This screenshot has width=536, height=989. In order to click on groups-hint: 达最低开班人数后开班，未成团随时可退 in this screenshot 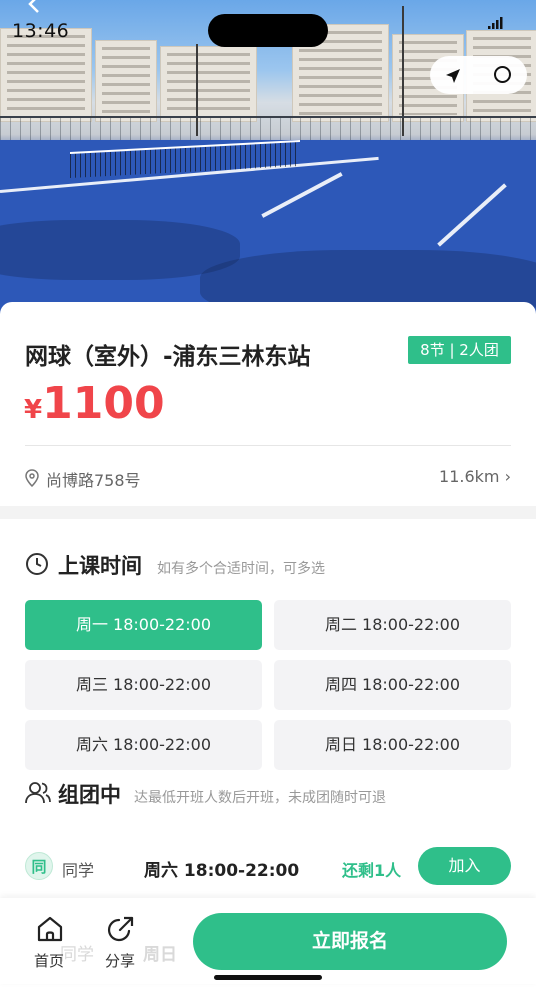, I will do `click(260, 798)`.